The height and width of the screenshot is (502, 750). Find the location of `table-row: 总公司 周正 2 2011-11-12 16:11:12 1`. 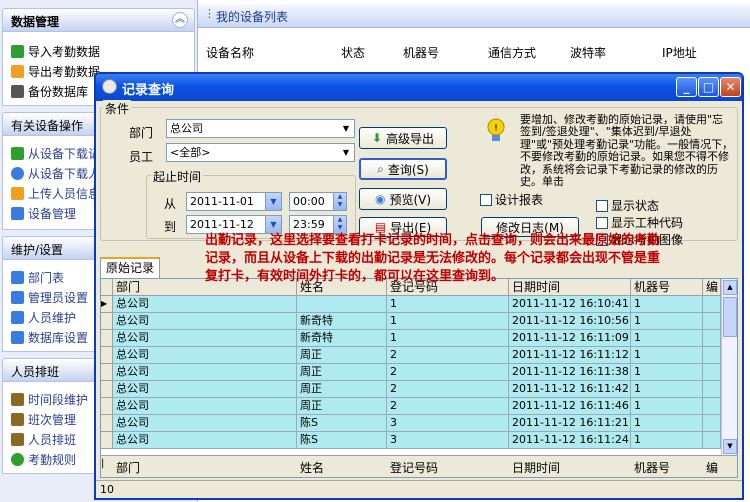

table-row: 总公司 周正 2 2011-11-12 16:11:12 1 is located at coordinates (411, 355).